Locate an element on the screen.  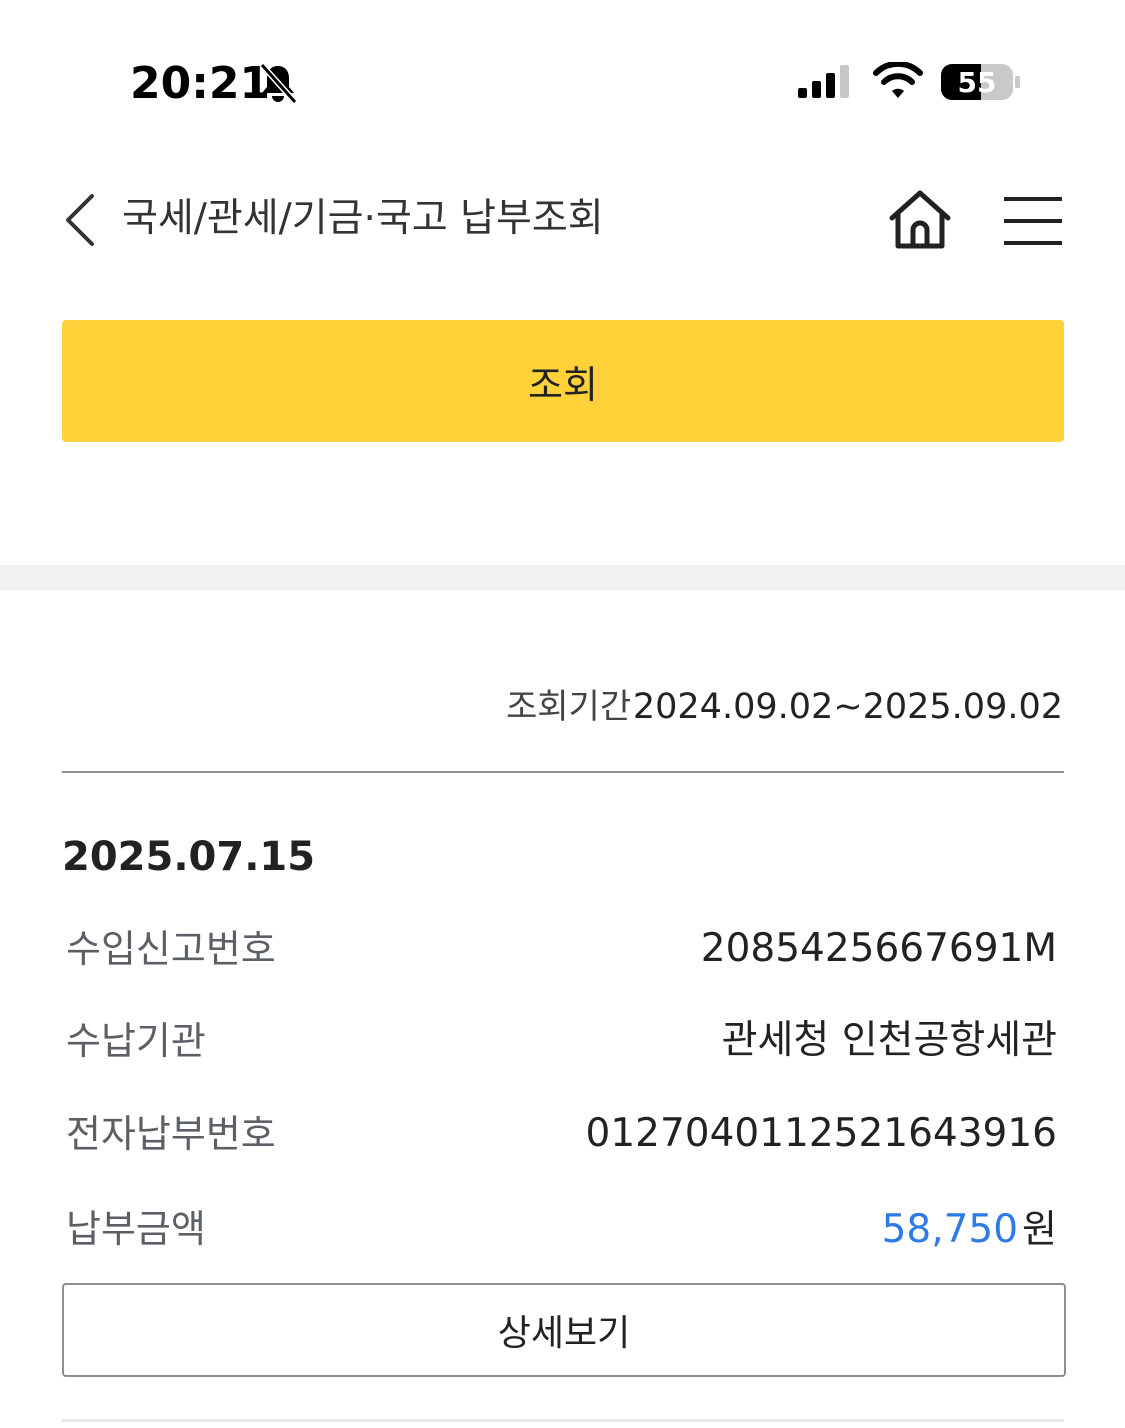
record-date: 2025.07.15 is located at coordinates (189, 857).